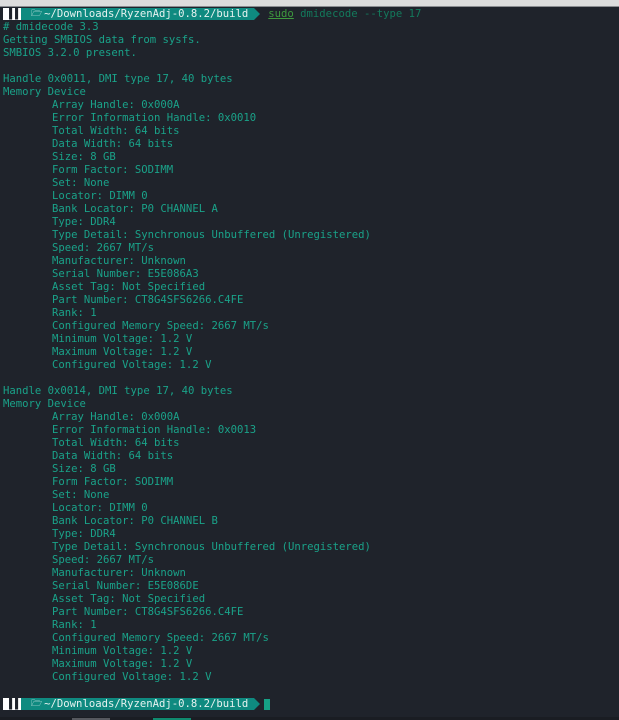 The width and height of the screenshot is (619, 720). Describe the element at coordinates (118, 79) in the screenshot. I see `device-handle: Handle 0x0011, DMI type 17, 40 bytes` at that location.